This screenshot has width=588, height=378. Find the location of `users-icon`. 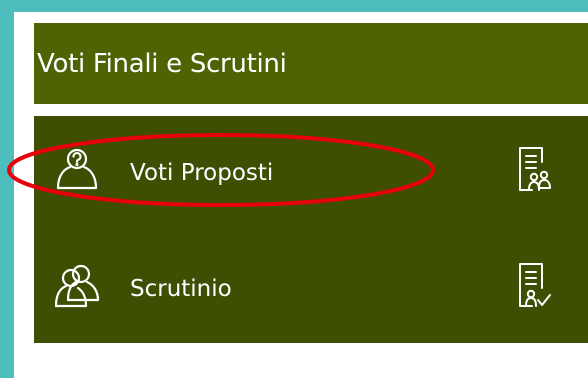

users-icon is located at coordinates (77, 286).